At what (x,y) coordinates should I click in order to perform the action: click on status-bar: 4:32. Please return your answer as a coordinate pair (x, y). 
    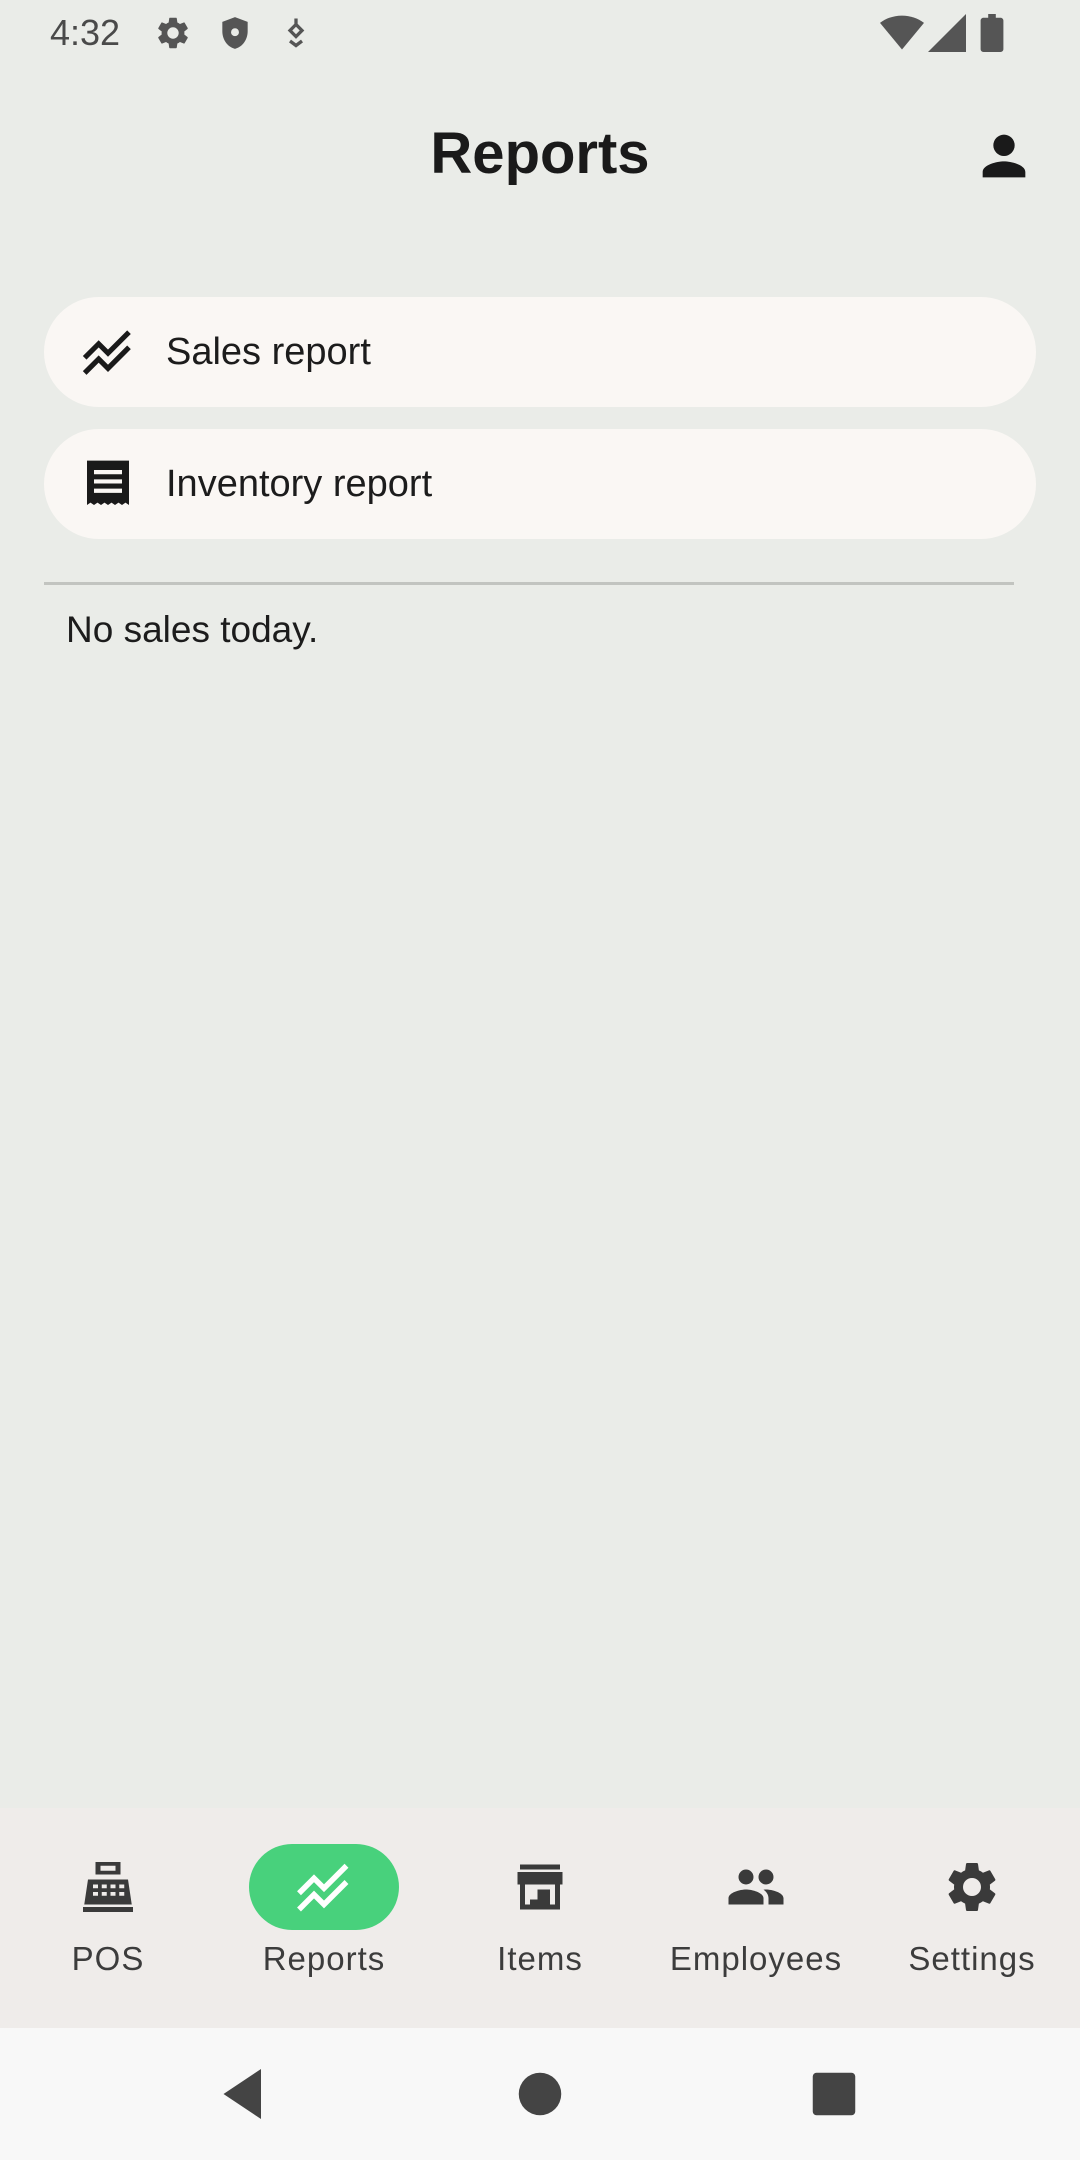
    Looking at the image, I should click on (540, 33).